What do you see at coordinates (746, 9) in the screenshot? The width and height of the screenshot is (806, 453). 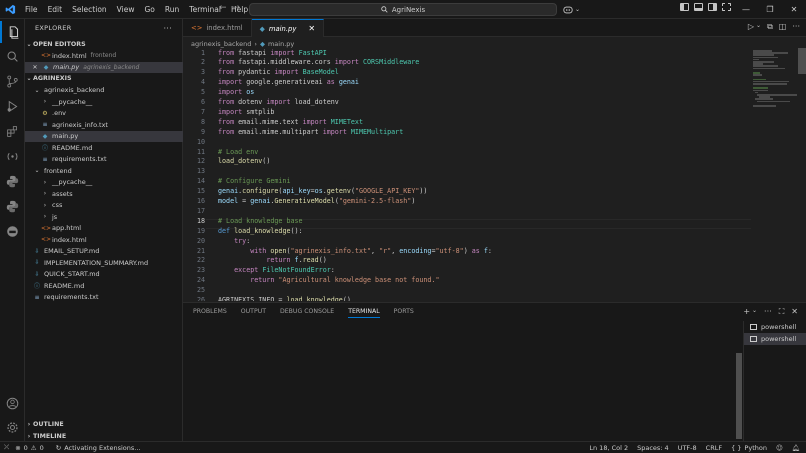 I see `minimize-icon: —` at bounding box center [746, 9].